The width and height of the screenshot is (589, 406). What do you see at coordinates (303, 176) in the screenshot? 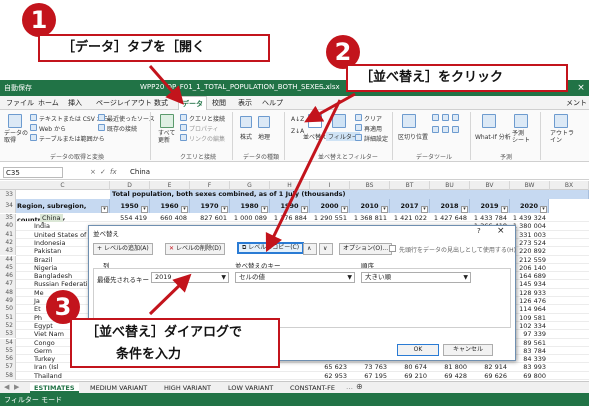
I see `arrow-2b` at bounding box center [303, 176].